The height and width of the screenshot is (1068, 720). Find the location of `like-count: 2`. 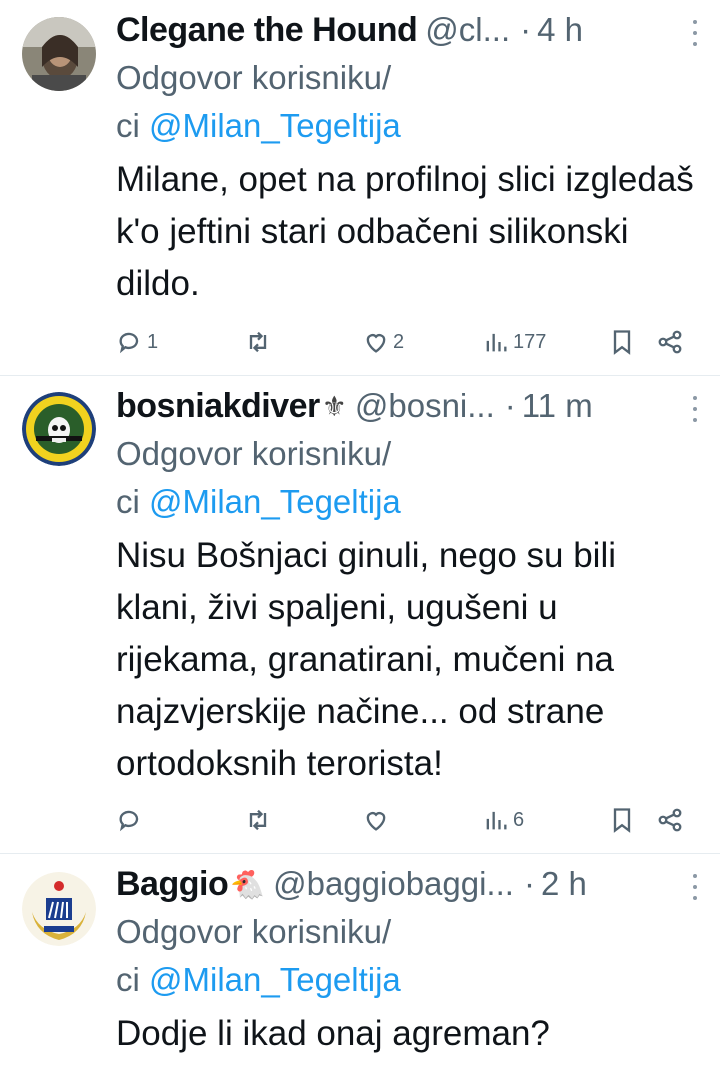

like-count: 2 is located at coordinates (399, 341).